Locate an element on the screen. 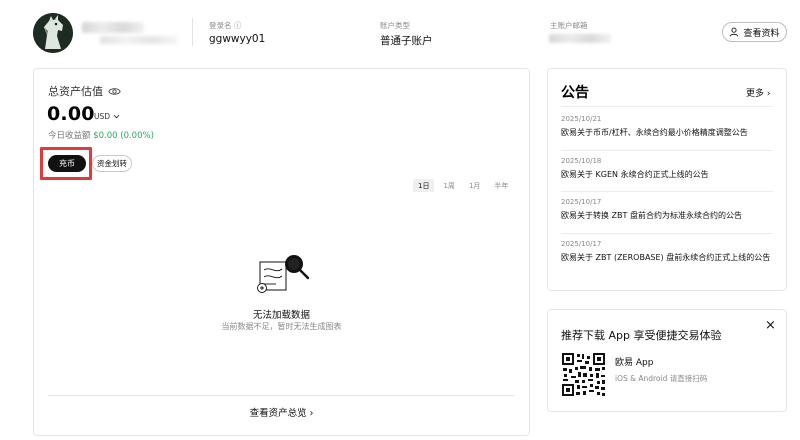  announcement-date: 2025/10/18 is located at coordinates (581, 161).